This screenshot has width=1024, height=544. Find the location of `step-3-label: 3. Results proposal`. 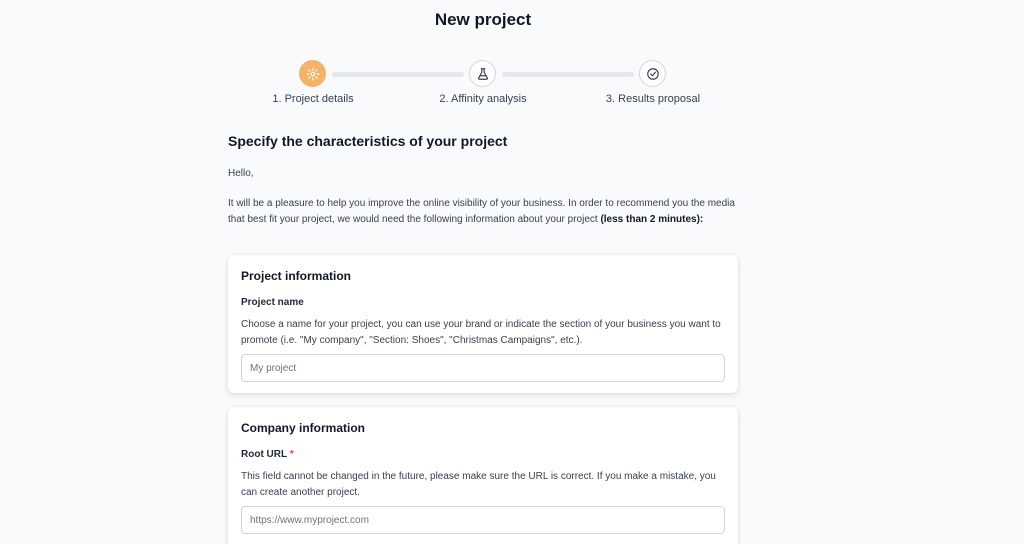

step-3-label: 3. Results proposal is located at coordinates (653, 99).